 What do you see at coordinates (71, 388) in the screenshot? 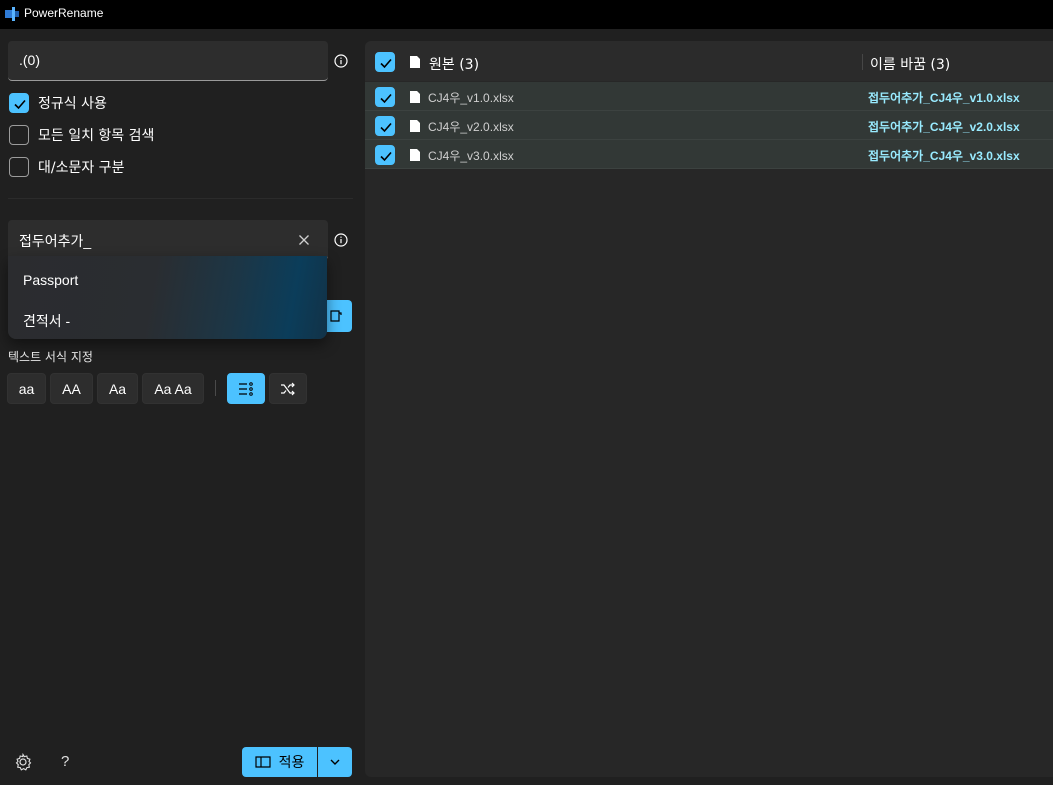
I see `uppercase-button: AA` at bounding box center [71, 388].